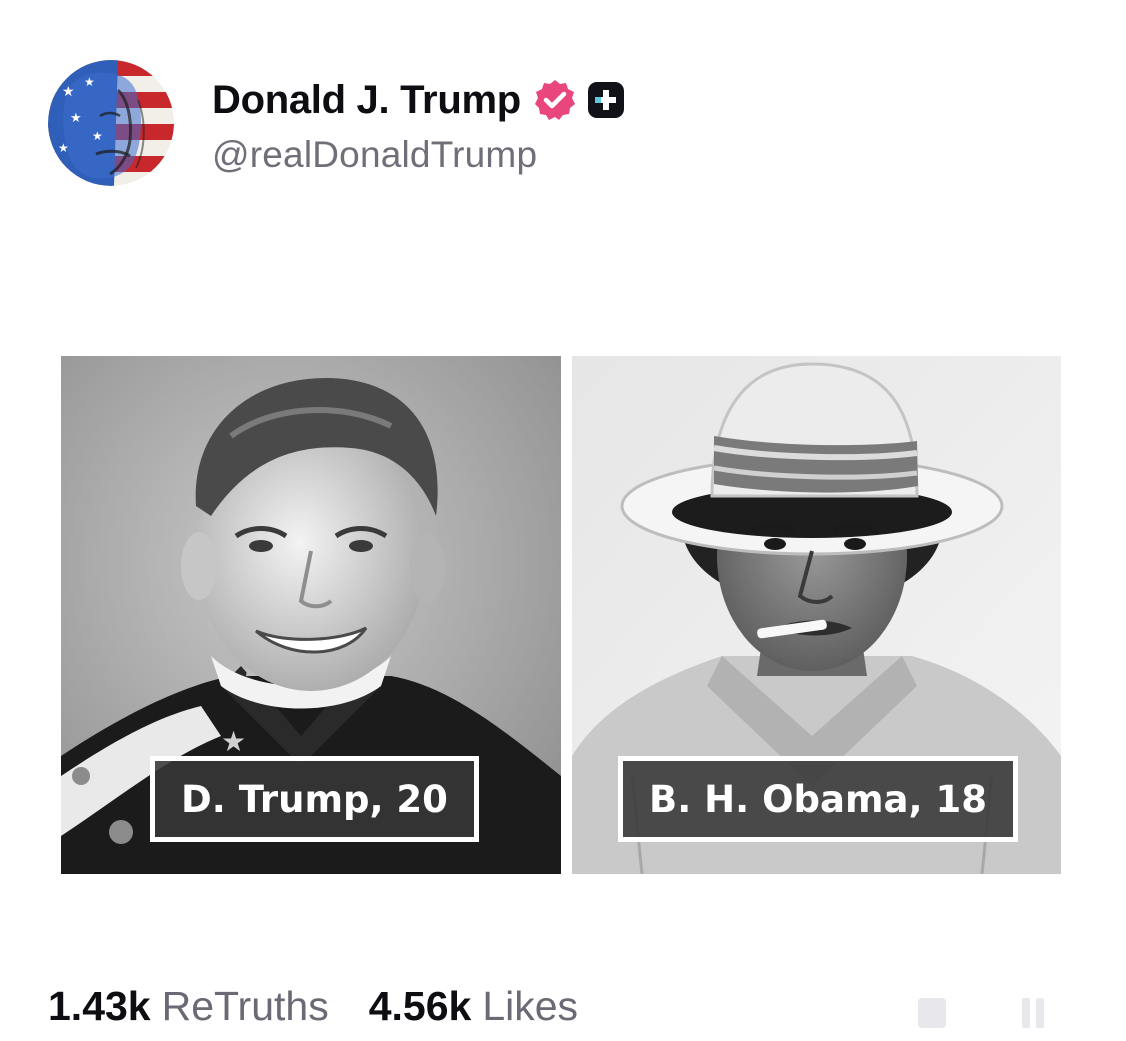 This screenshot has width=1126, height=1041. What do you see at coordinates (983, 1012) in the screenshot?
I see `faded-overlay-icon` at bounding box center [983, 1012].